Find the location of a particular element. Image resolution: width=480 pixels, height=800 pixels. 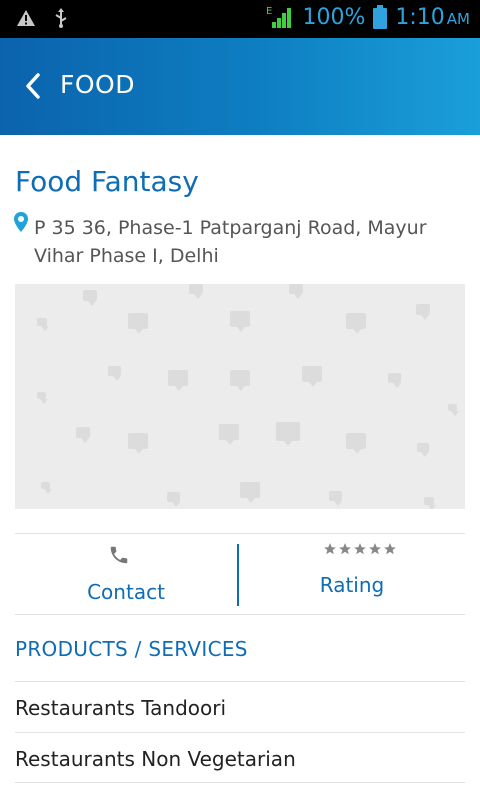

rating-stars is located at coordinates (360, 549).